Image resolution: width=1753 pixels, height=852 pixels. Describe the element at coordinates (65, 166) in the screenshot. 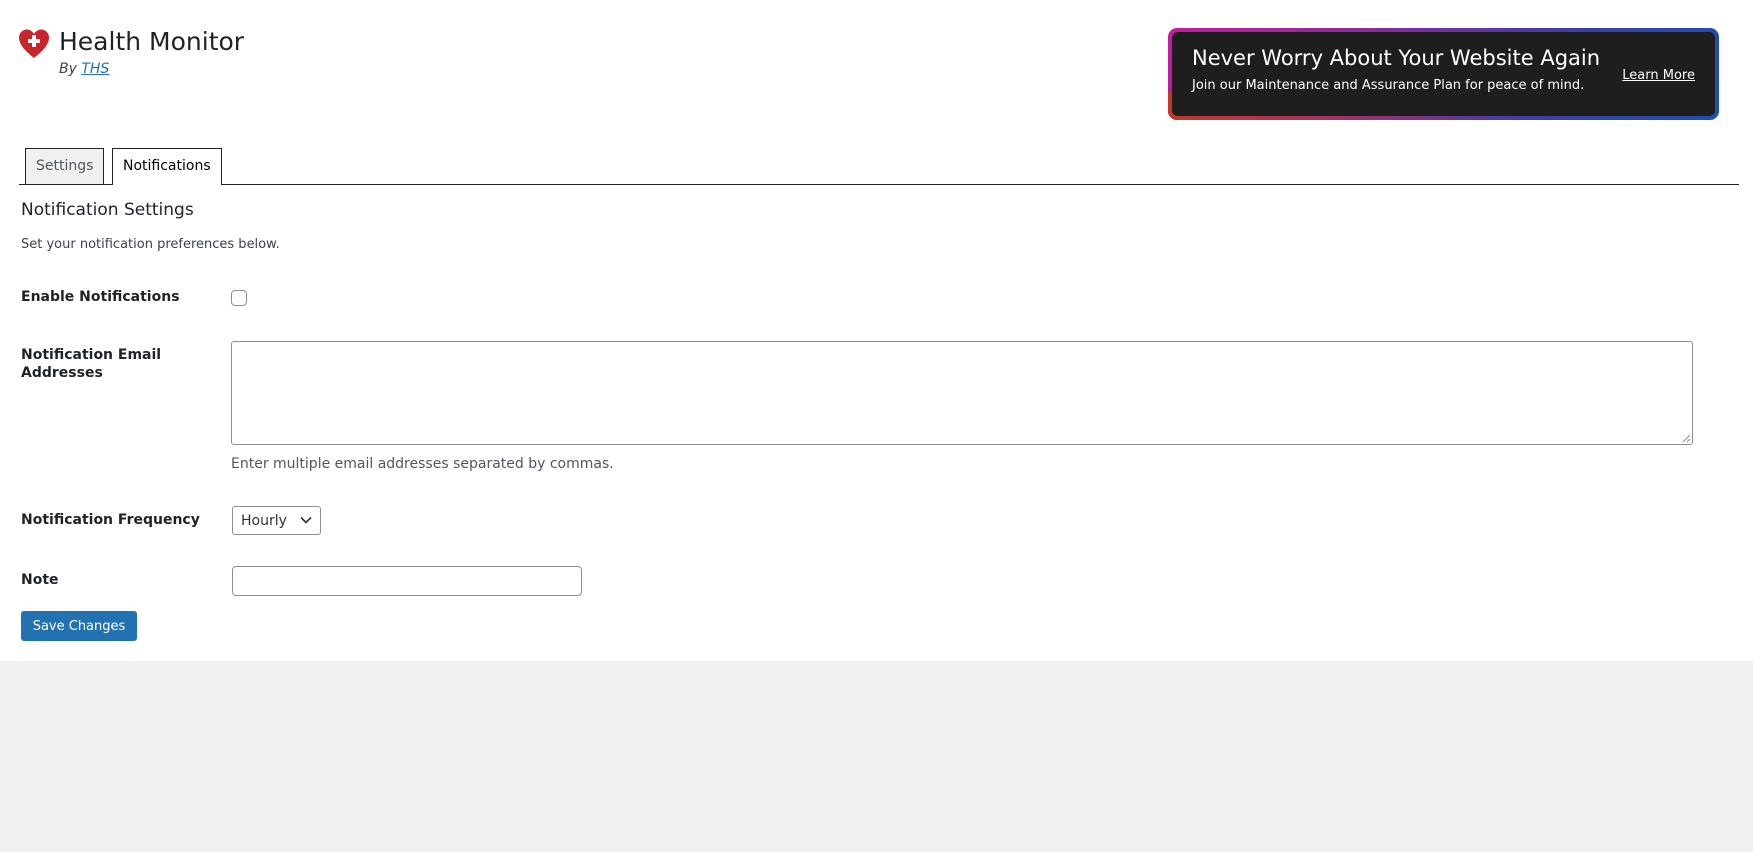

I see `tab-settings: Settings` at that location.